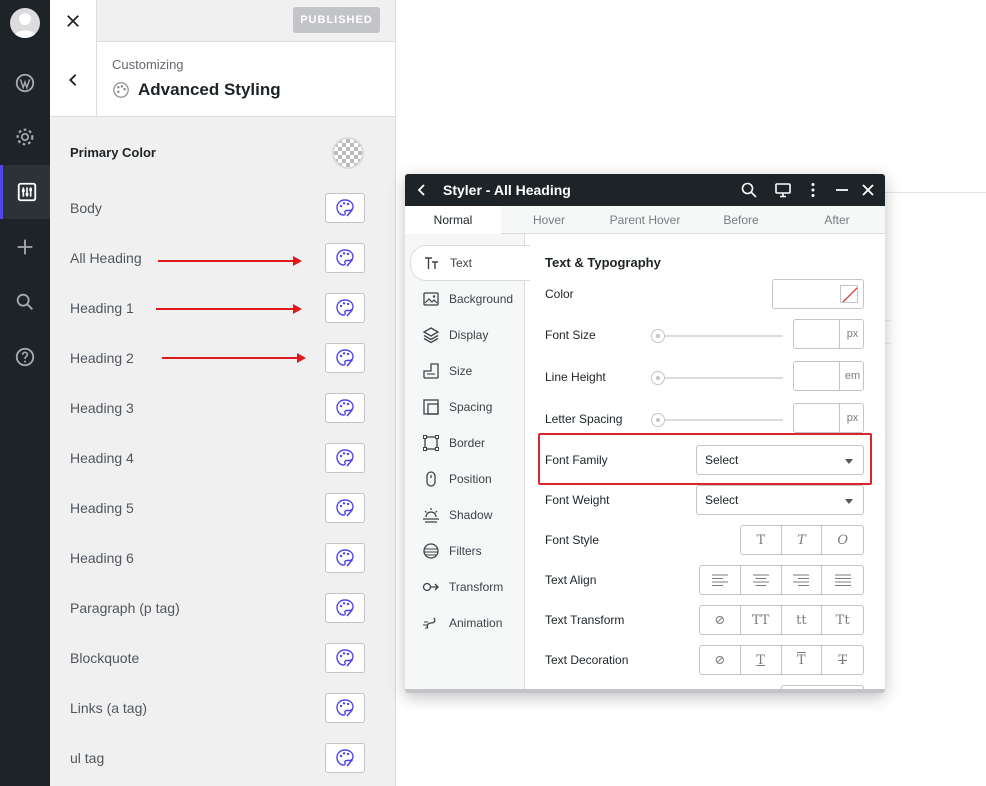 This screenshot has height=786, width=986. Describe the element at coordinates (470, 479) in the screenshot. I see `sidebar-item-label: Position` at that location.